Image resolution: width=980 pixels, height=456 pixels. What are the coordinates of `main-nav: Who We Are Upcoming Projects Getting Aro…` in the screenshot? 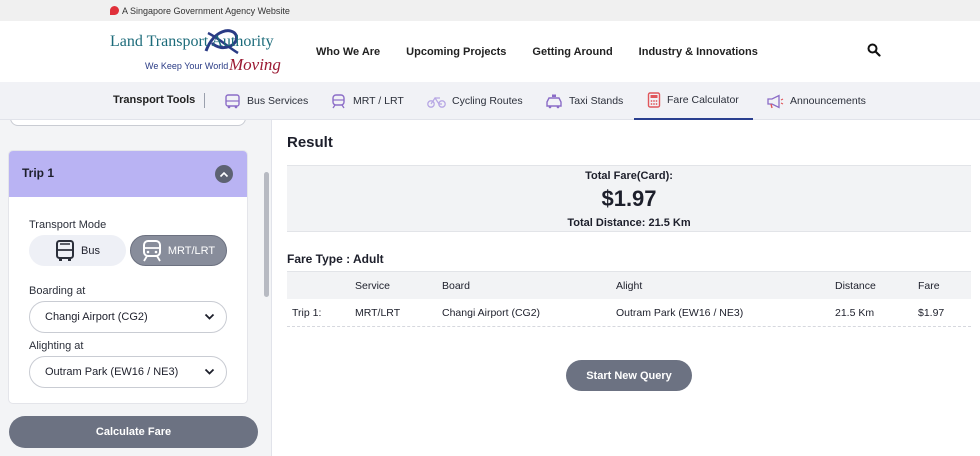 It's located at (550, 51).